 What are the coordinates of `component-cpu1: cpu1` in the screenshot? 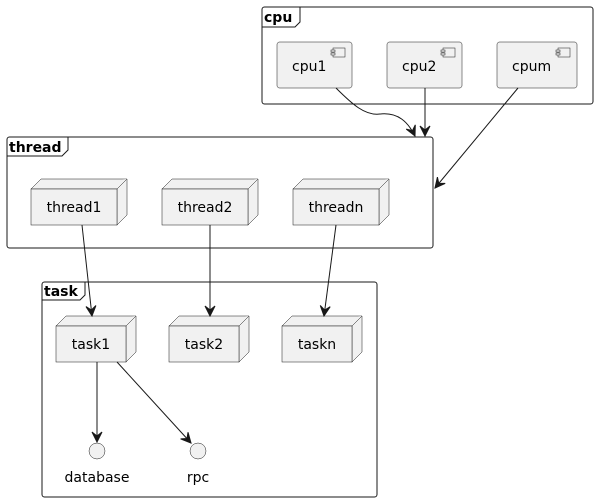 It's located at (314, 65).